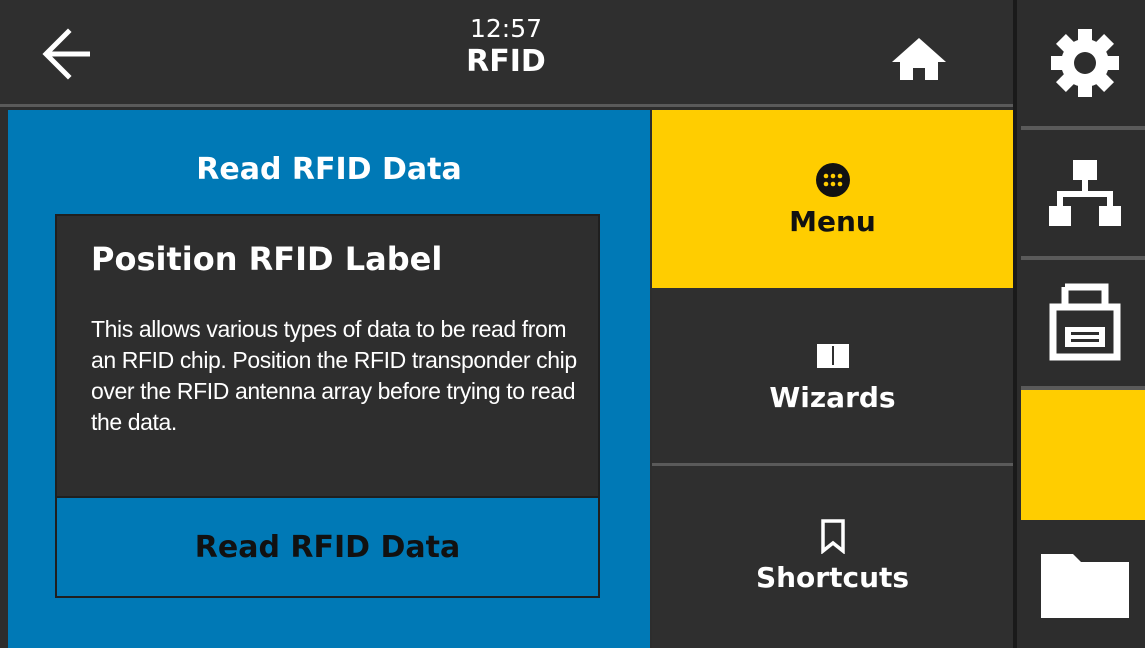 Image resolution: width=1145 pixels, height=648 pixels. Describe the element at coordinates (832, 221) in the screenshot. I see `nav-label-menu: Menu` at that location.